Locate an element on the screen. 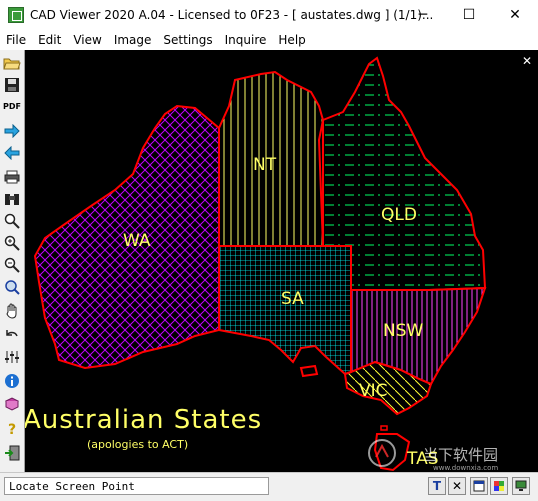 The image size is (538, 501). status-close-button: ✕ is located at coordinates (457, 486).